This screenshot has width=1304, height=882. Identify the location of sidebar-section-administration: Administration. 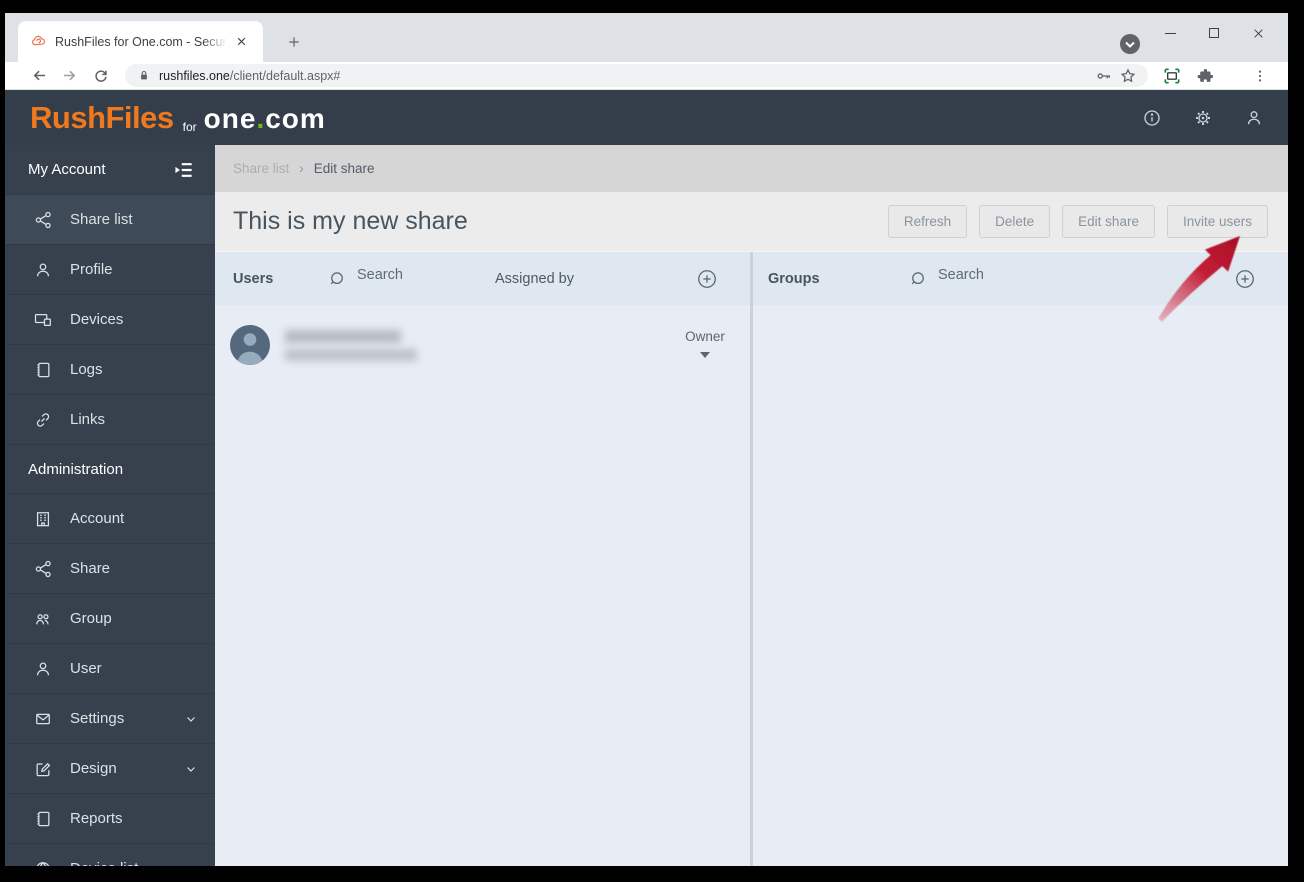
(110, 468).